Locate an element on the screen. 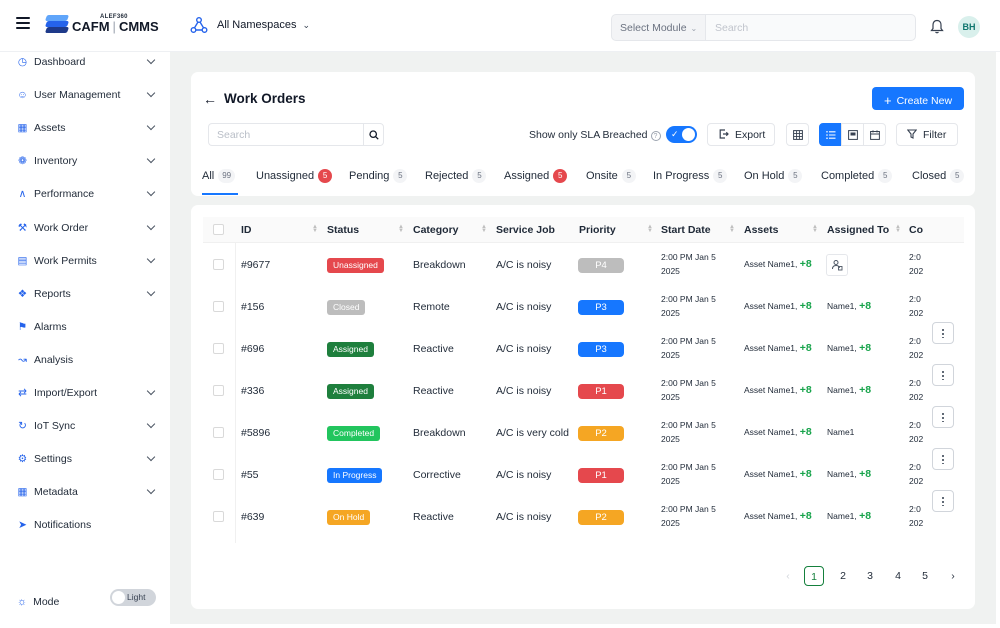 The image size is (1000, 628). tab-in-progress: In Progress 5 is located at coordinates (690, 176).